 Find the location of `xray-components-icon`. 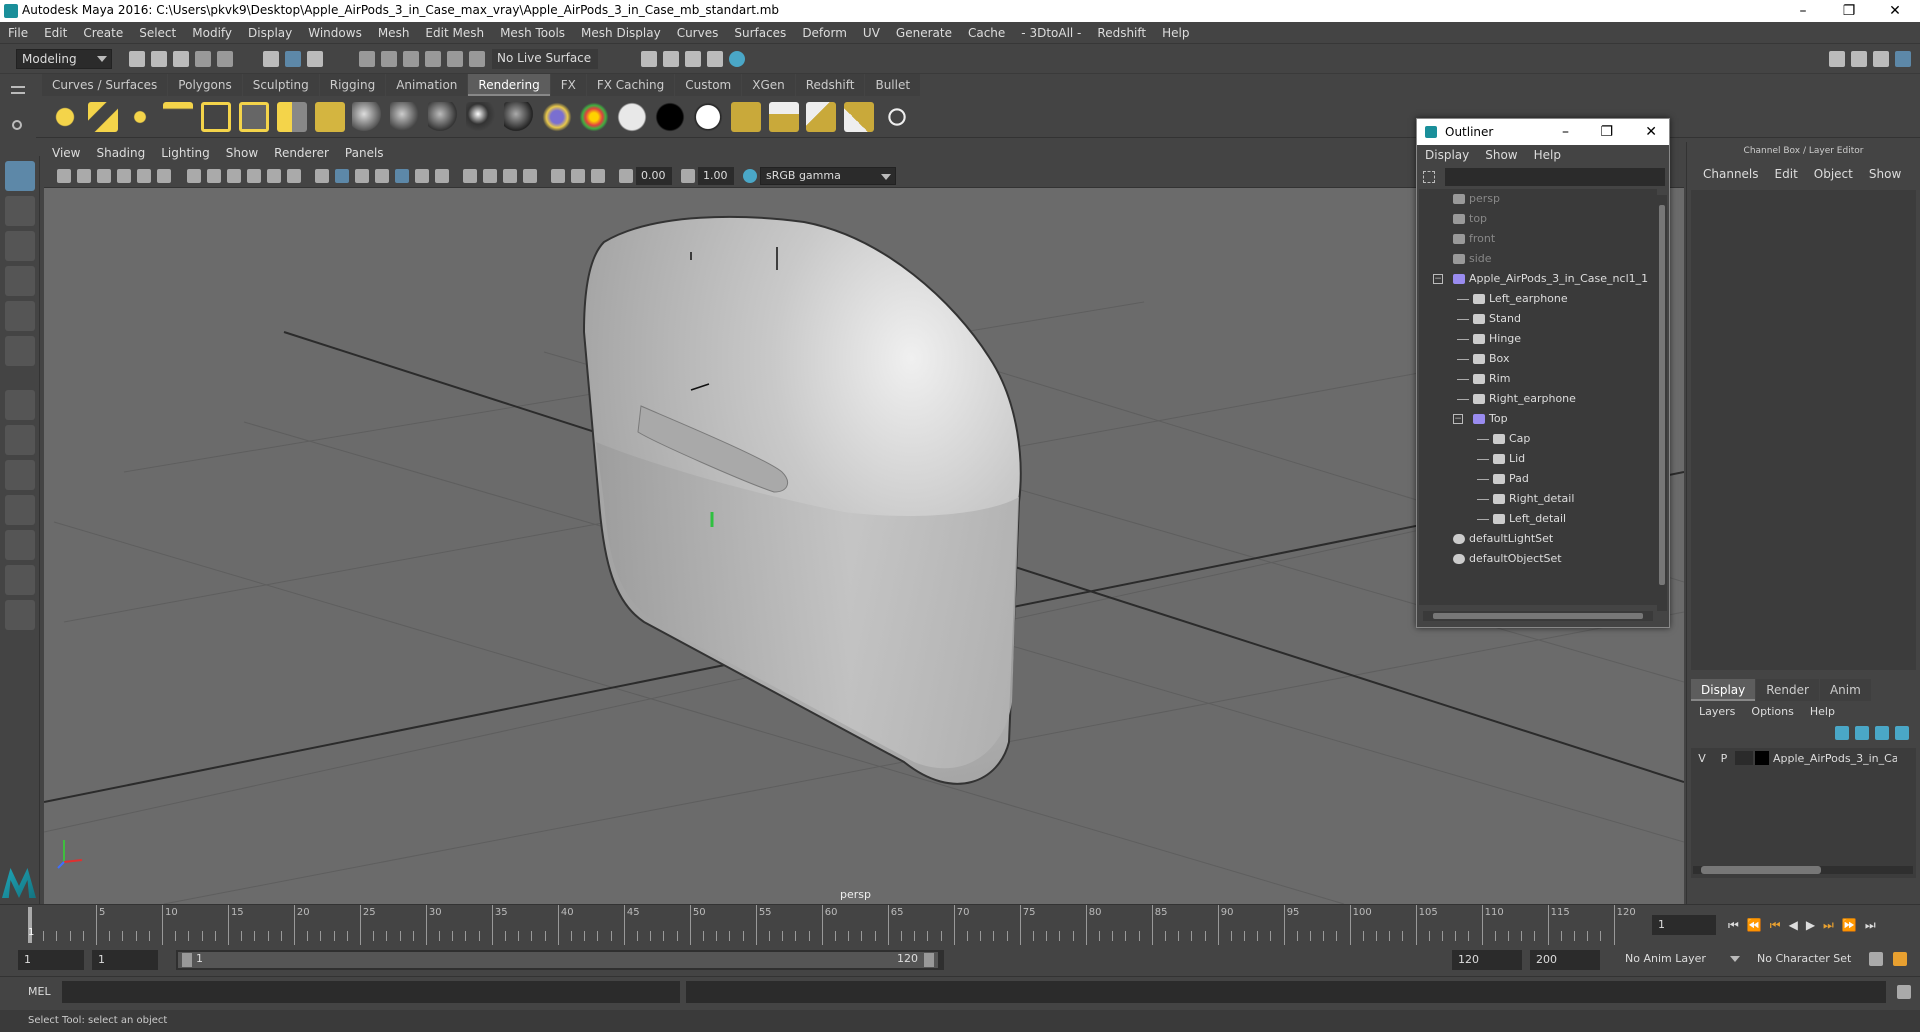

xray-components-icon is located at coordinates (598, 175).